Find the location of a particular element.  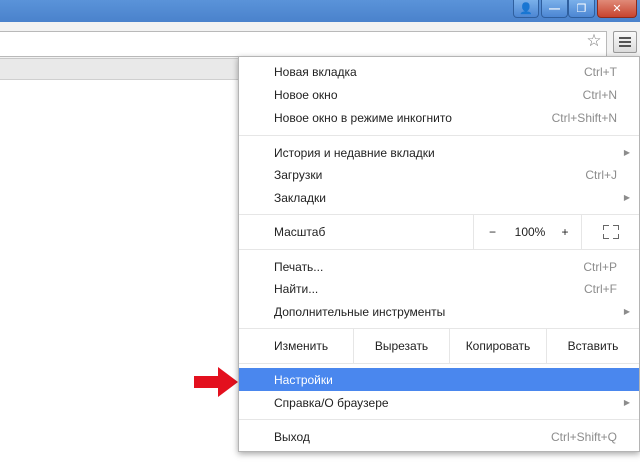

menu-item-shortcut: Ctrl+Shift+Q is located at coordinates (583, 436).